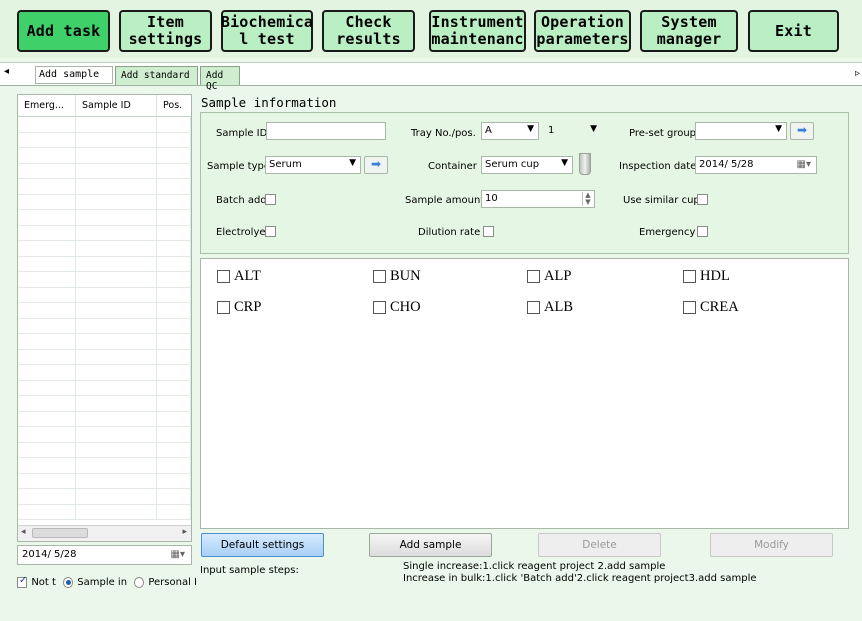  What do you see at coordinates (771, 545) in the screenshot?
I see `modify-button: Modify` at bounding box center [771, 545].